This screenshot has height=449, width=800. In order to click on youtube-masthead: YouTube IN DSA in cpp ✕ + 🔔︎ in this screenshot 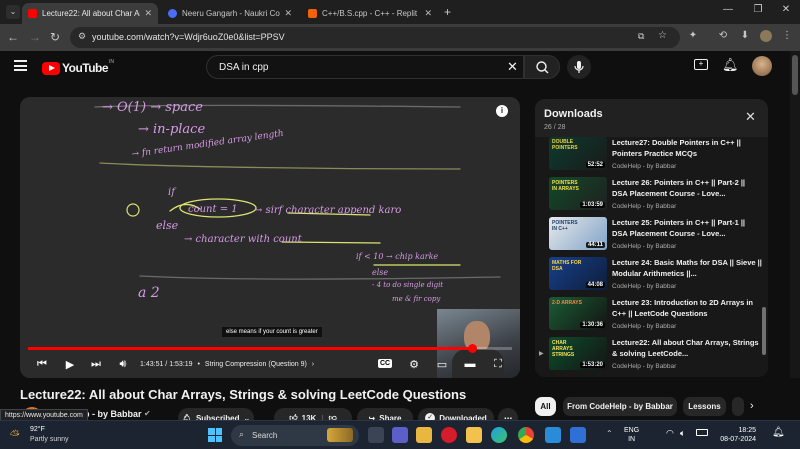, I will do `click(395, 68)`.